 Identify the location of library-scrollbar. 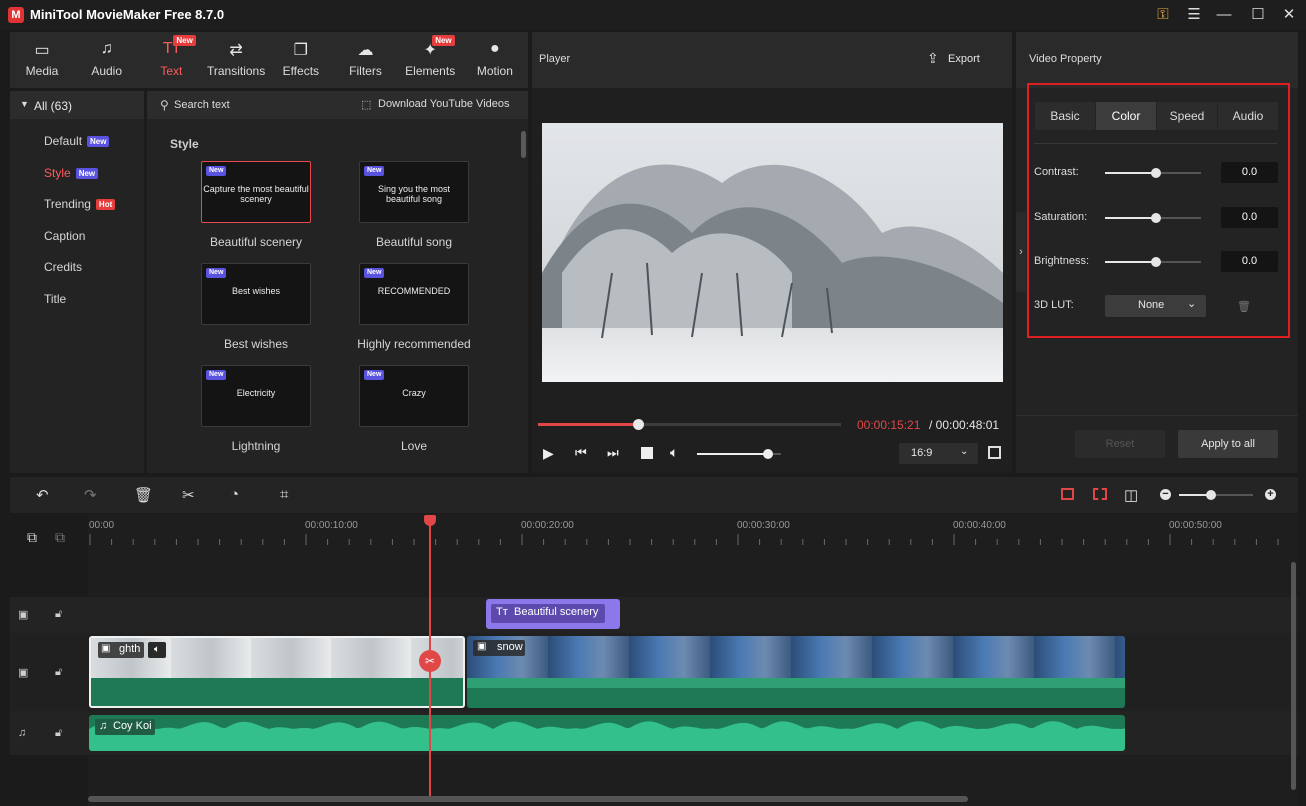
(523, 144).